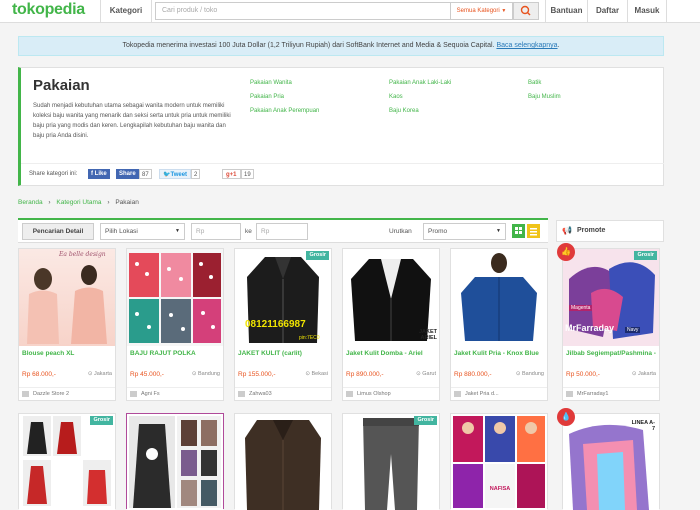  Describe the element at coordinates (126, 11) in the screenshot. I see `kategori-button: Kategori` at that location.